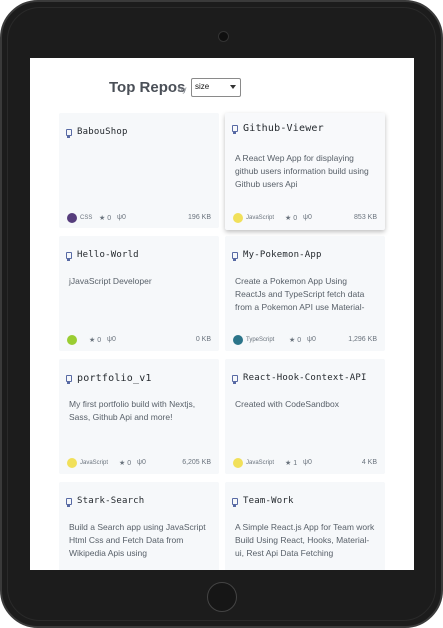 Image resolution: width=443 pixels, height=628 pixels. Describe the element at coordinates (202, 86) in the screenshot. I see `sort-select-value: size` at that location.